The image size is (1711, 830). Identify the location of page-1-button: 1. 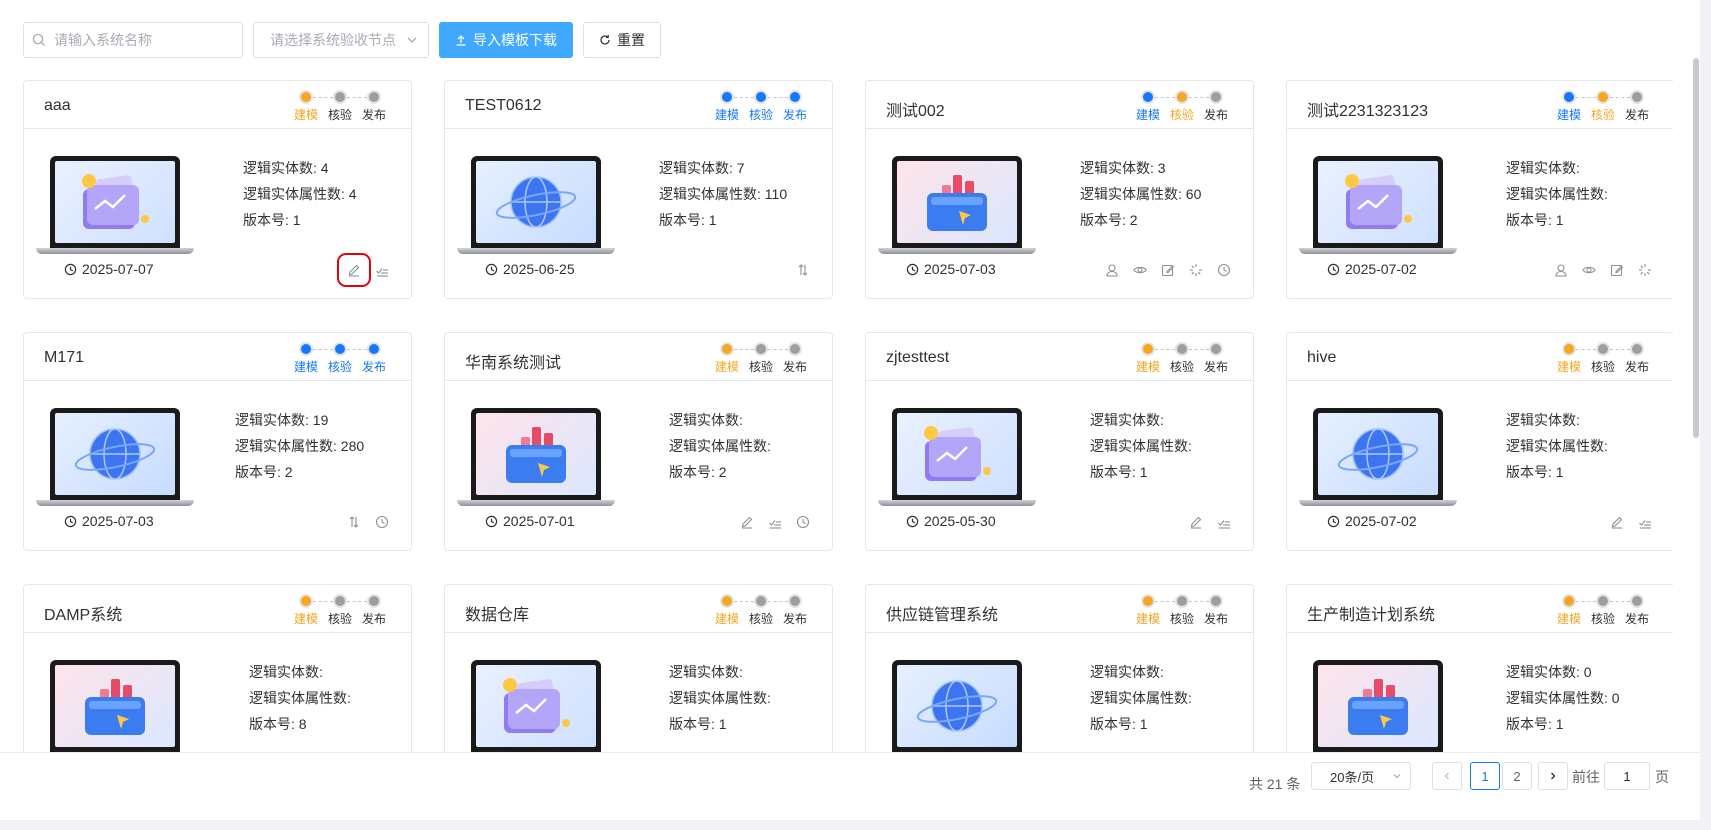
(1485, 776).